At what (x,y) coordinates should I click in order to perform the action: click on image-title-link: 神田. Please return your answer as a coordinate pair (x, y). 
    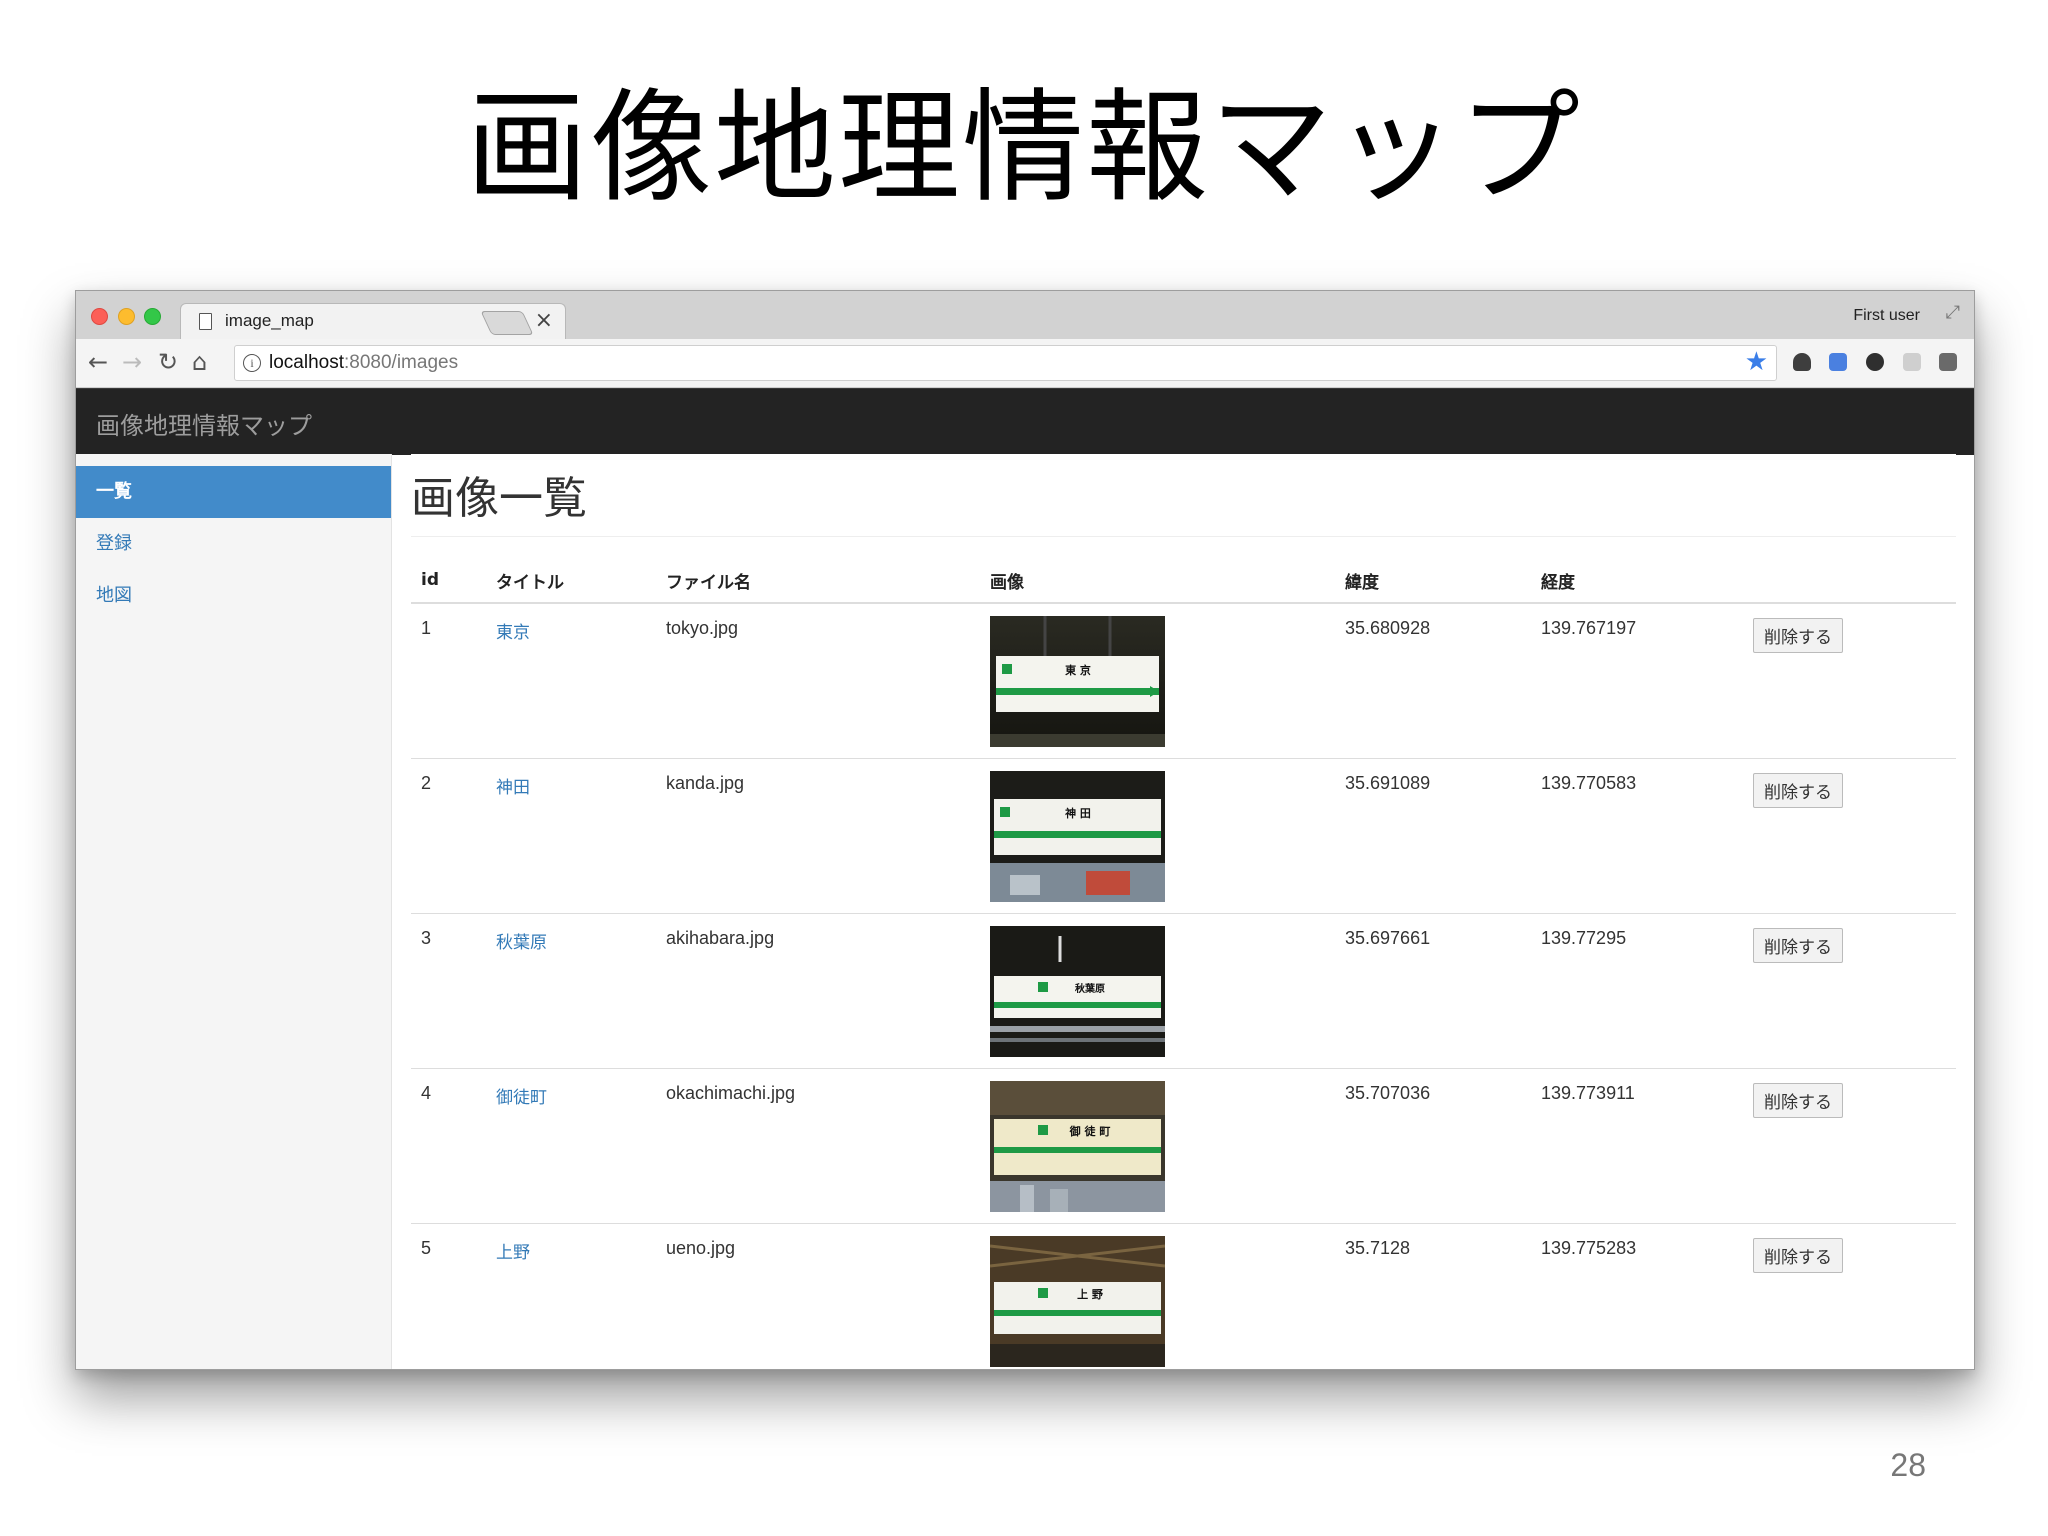
    Looking at the image, I should click on (513, 788).